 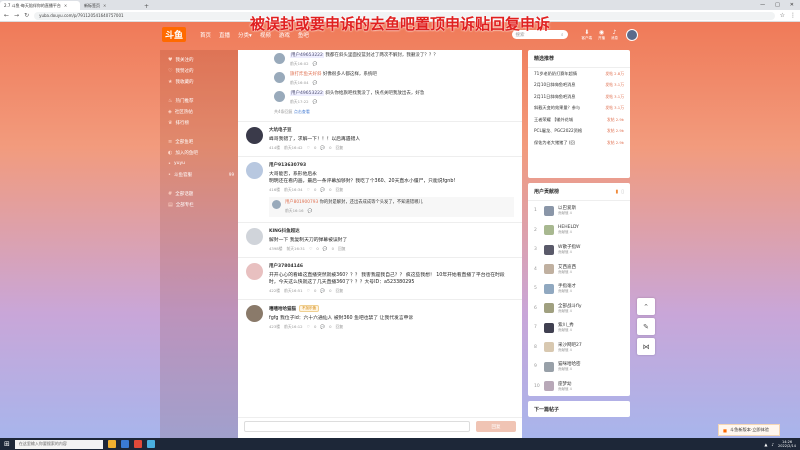 What do you see at coordinates (199, 141) in the screenshot?
I see `sidebar-item-all-yuba: ≡ 全部鱼吧` at bounding box center [199, 141].